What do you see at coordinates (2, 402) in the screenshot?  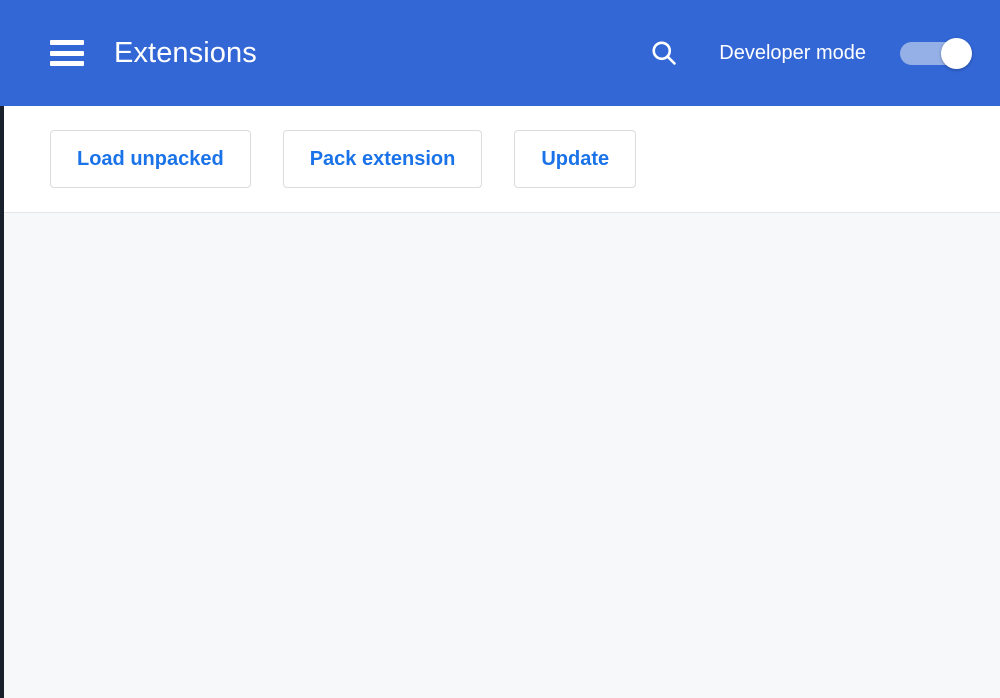 I see `left-edge-rail` at bounding box center [2, 402].